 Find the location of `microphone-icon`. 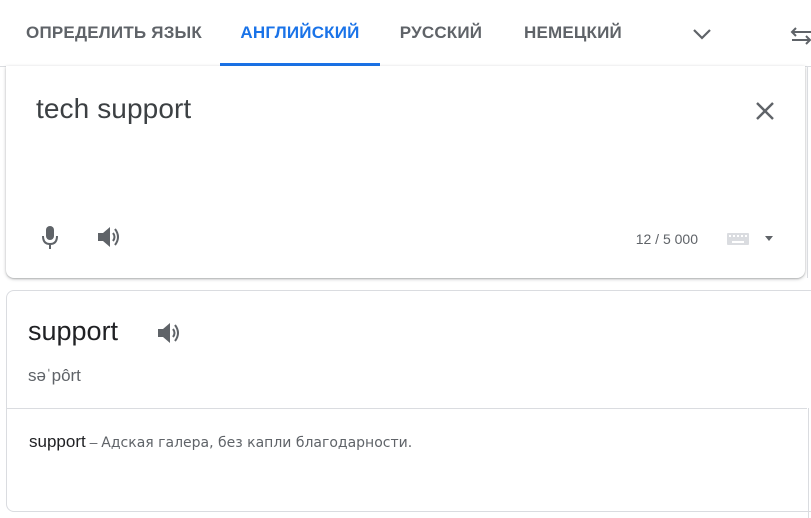

microphone-icon is located at coordinates (50, 237).